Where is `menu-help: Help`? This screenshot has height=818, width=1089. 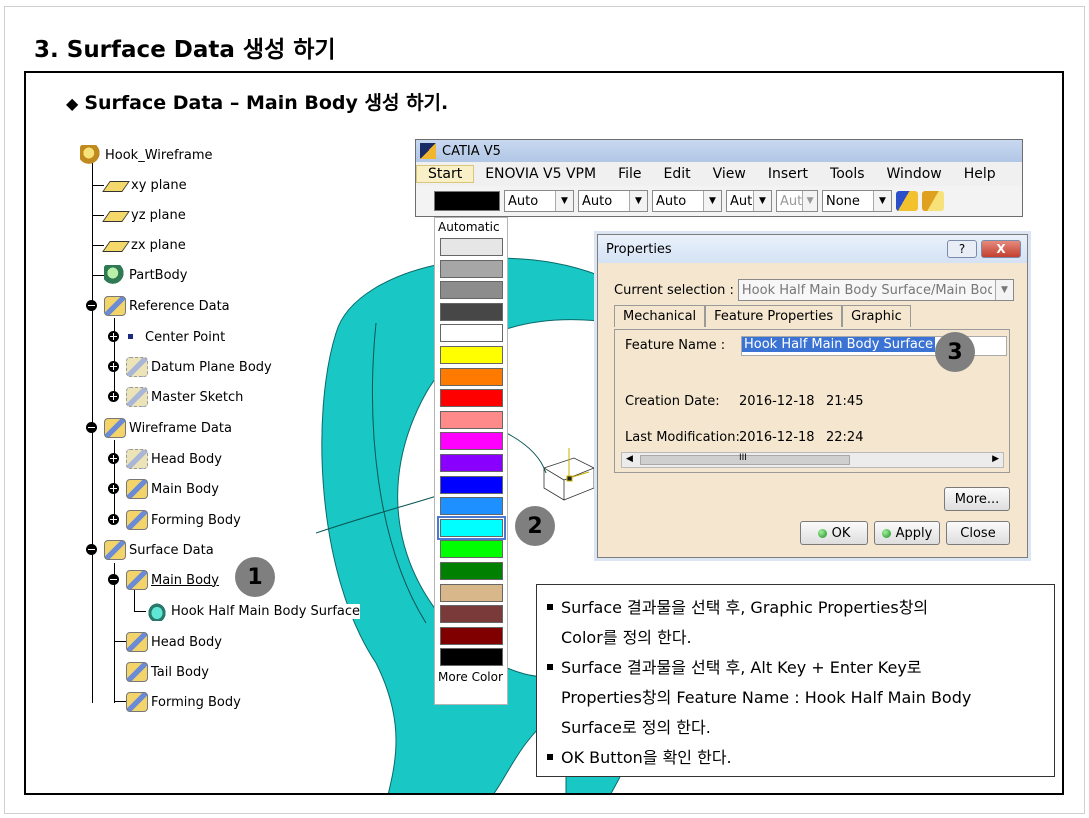 menu-help: Help is located at coordinates (980, 174).